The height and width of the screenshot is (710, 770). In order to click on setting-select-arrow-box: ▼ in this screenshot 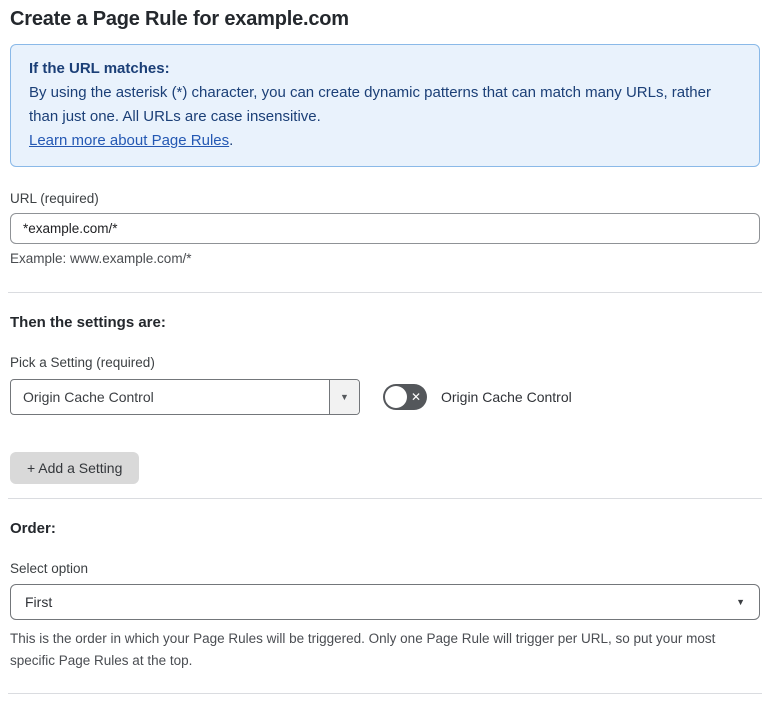, I will do `click(344, 397)`.